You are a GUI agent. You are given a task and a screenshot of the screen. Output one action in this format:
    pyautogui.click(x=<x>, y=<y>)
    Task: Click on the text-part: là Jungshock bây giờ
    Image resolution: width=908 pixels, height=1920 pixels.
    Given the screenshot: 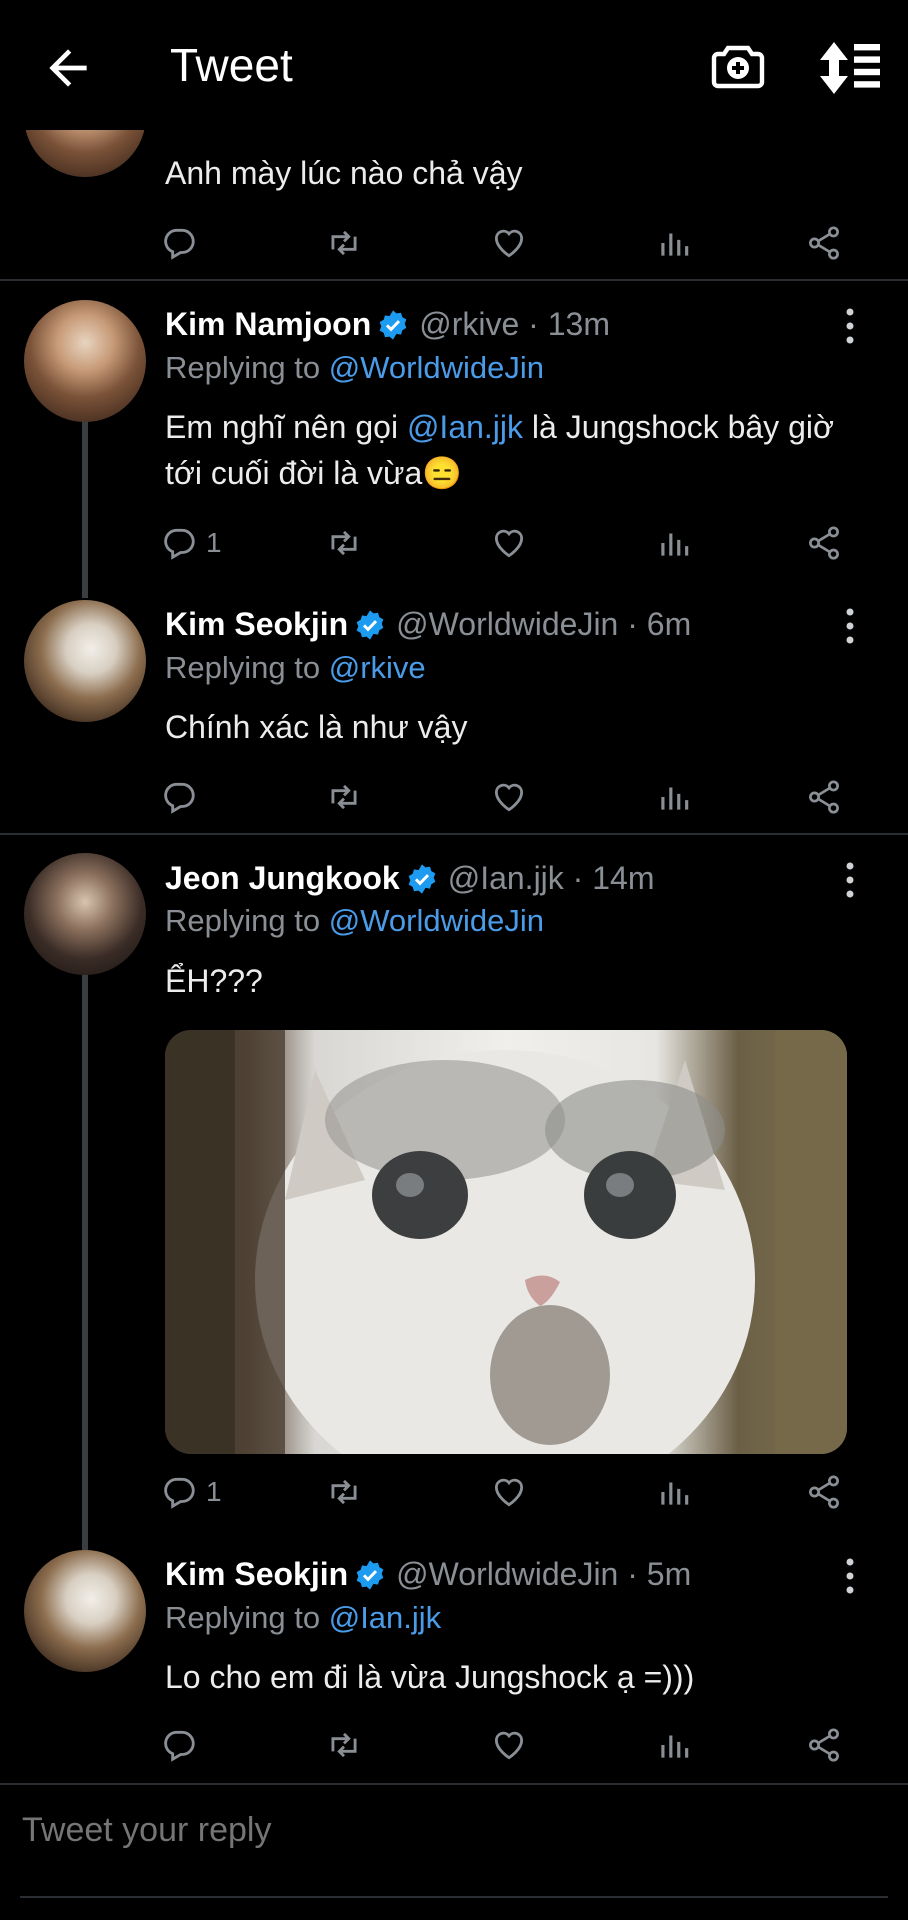 What is the action you would take?
    pyautogui.click(x=678, y=427)
    